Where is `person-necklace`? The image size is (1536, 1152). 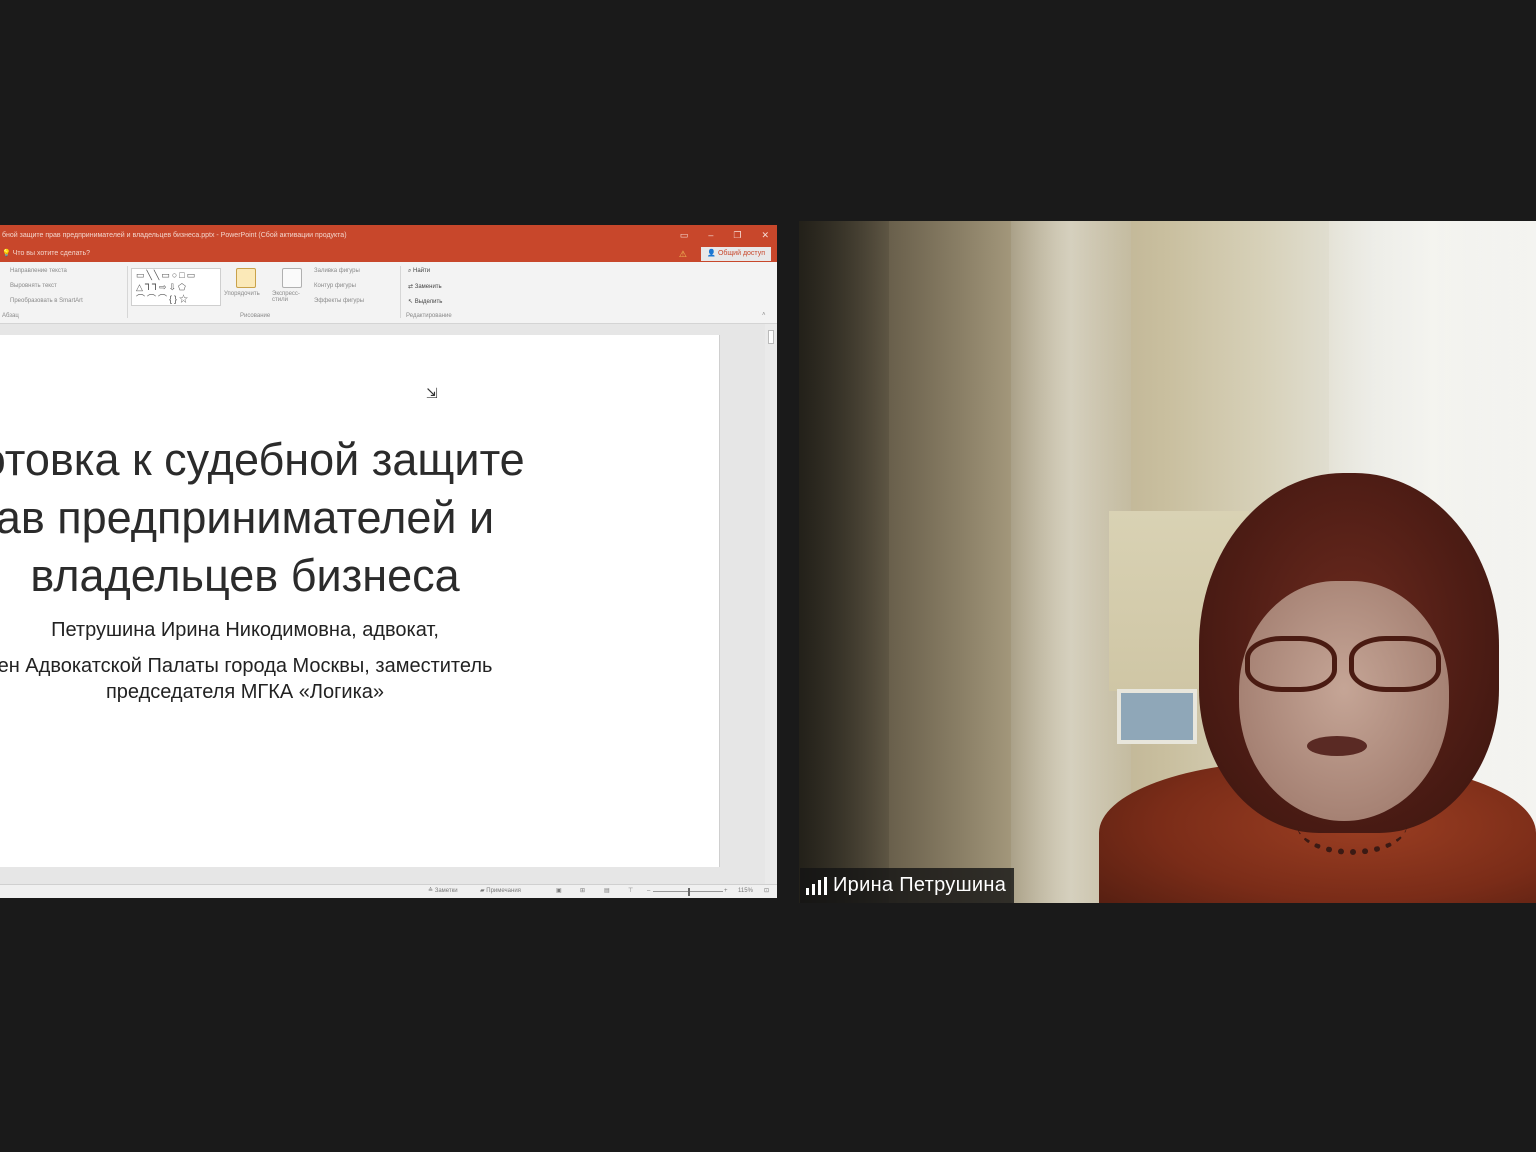
person-necklace is located at coordinates (1352, 825).